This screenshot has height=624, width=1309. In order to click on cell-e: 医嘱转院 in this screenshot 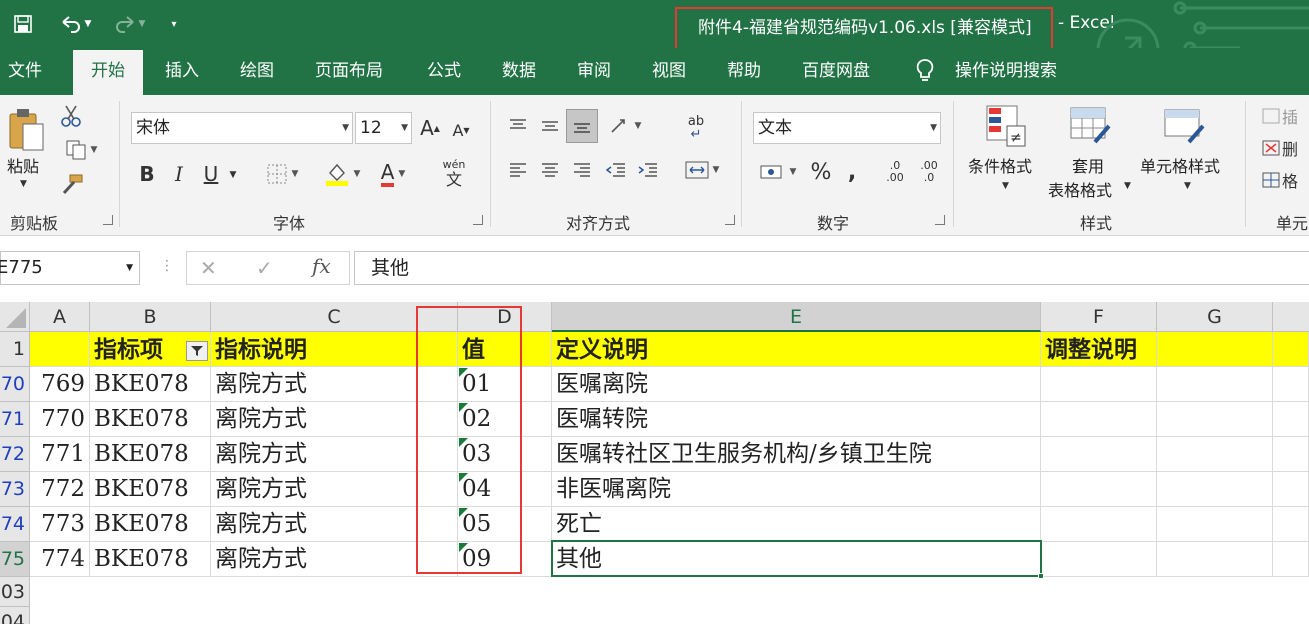, I will do `click(796, 419)`.